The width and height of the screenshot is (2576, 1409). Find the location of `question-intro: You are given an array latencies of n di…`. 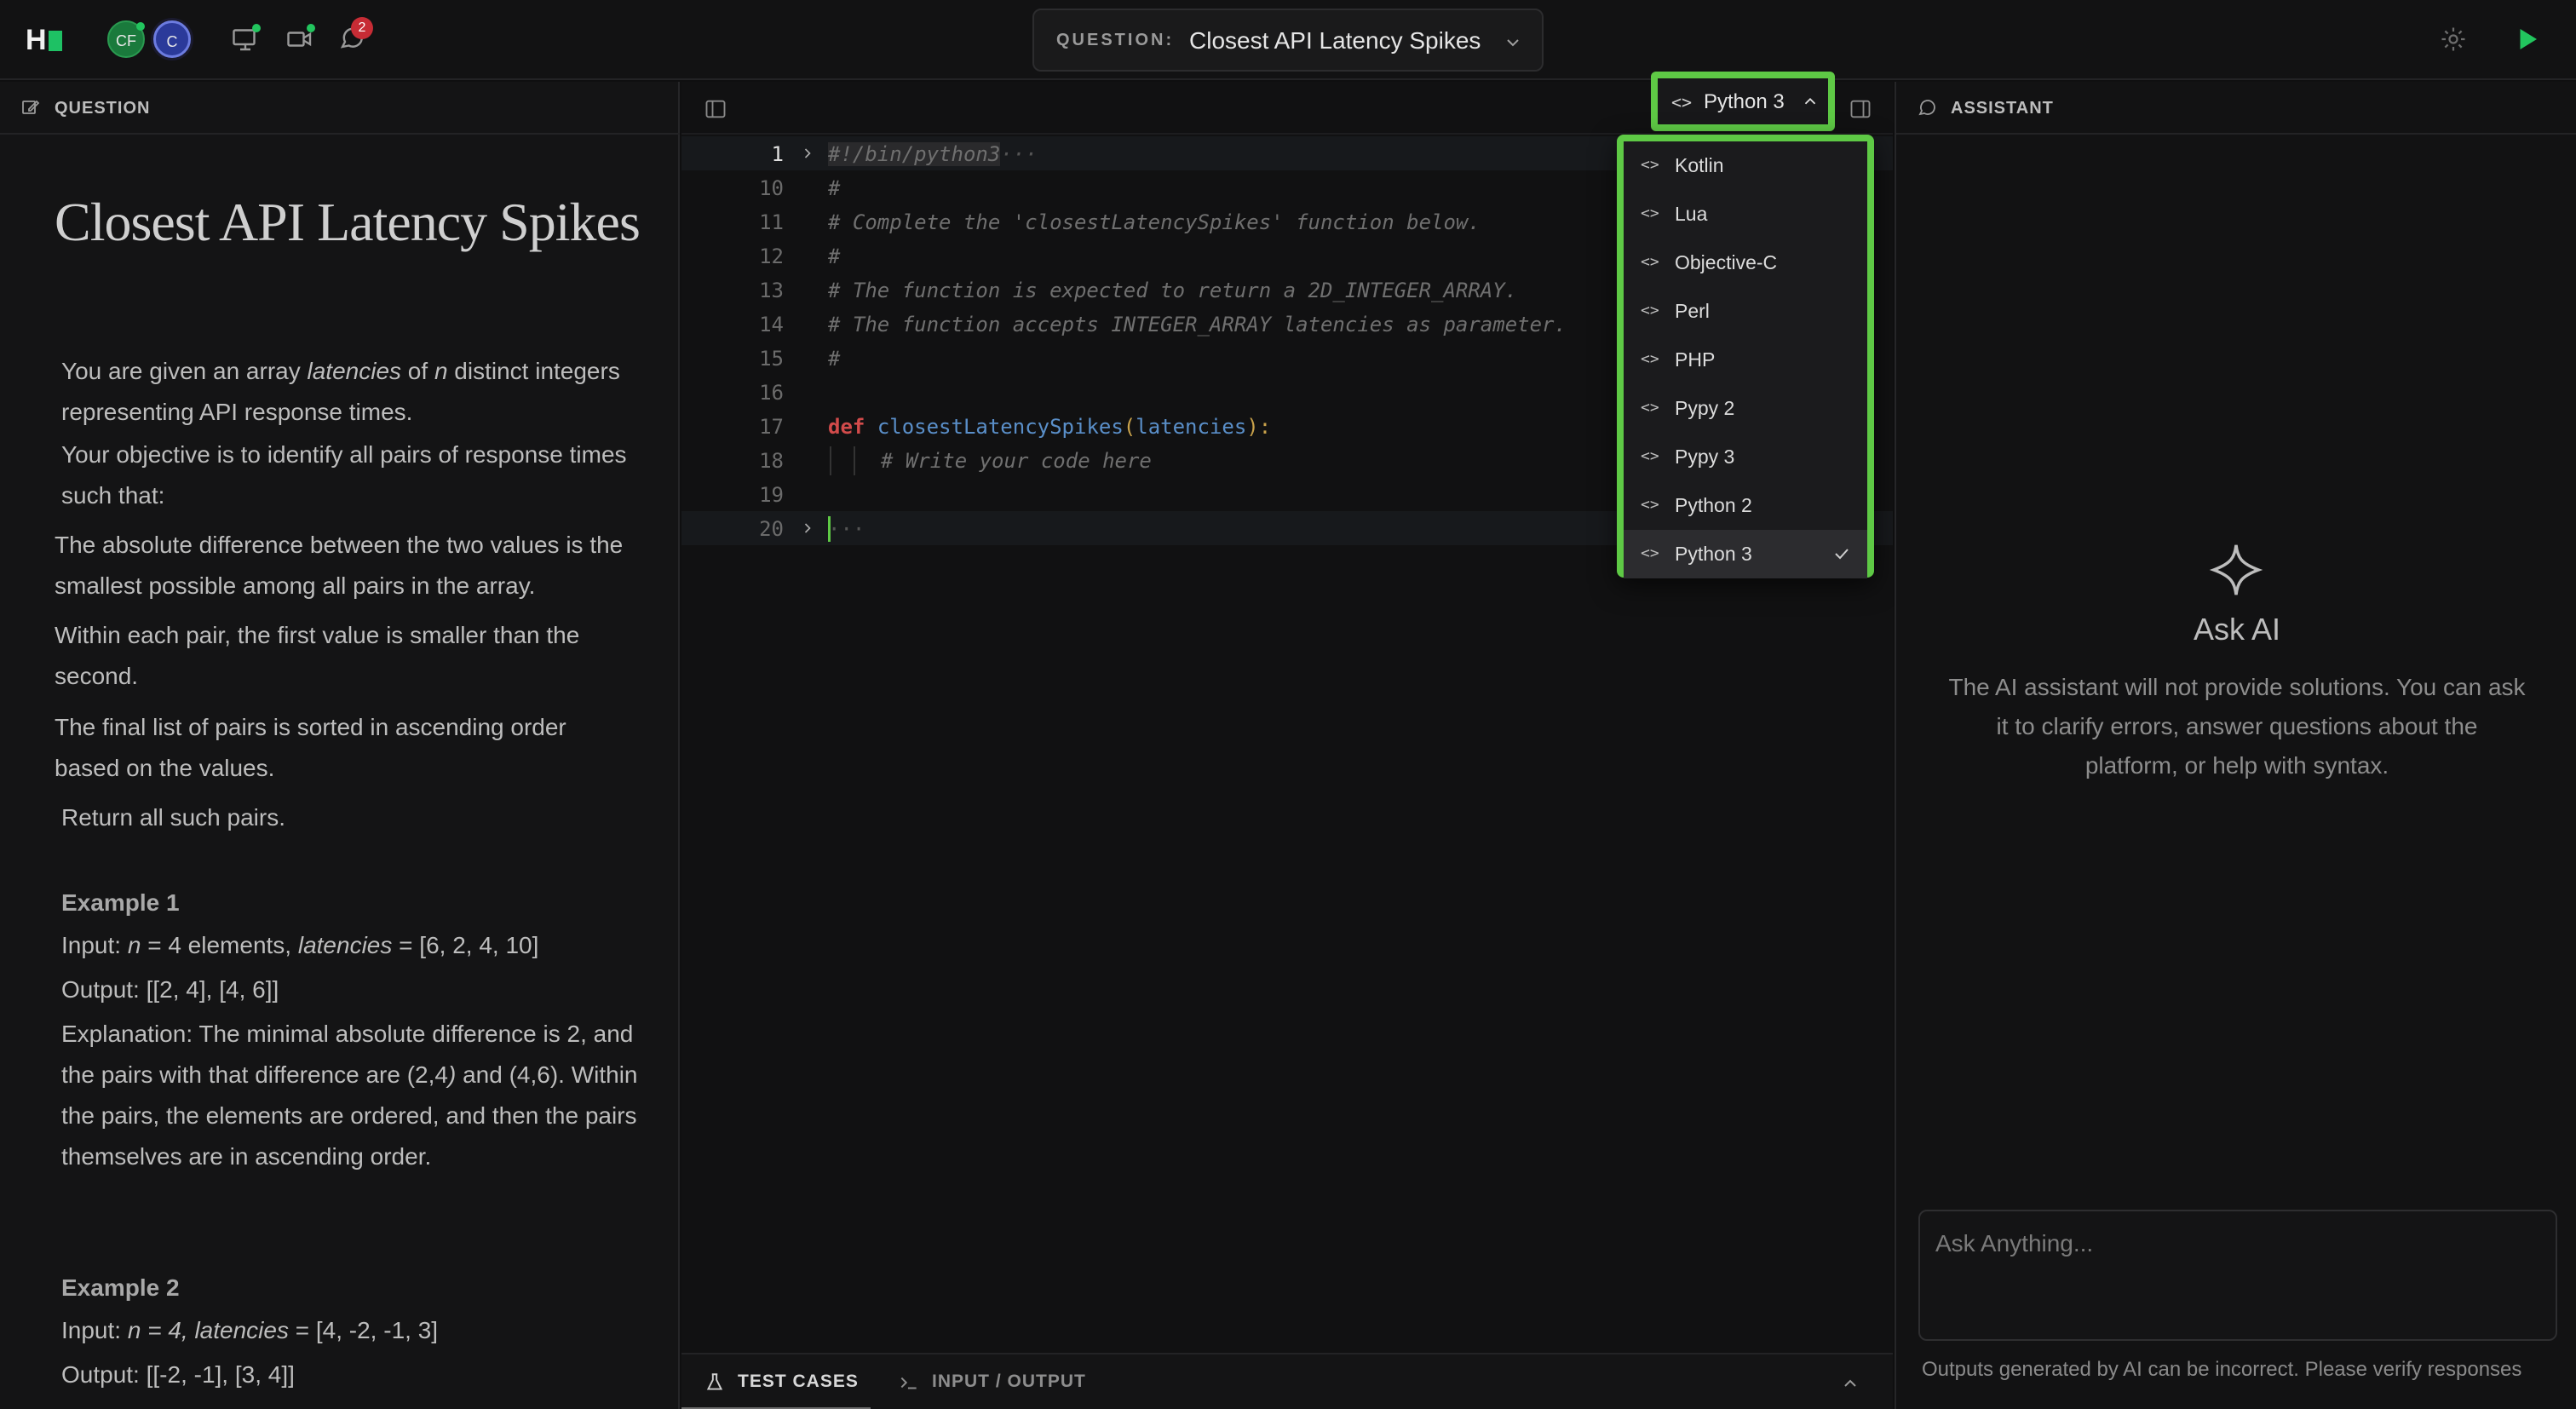

question-intro: You are given an array latencies of n di… is located at coordinates (341, 391).